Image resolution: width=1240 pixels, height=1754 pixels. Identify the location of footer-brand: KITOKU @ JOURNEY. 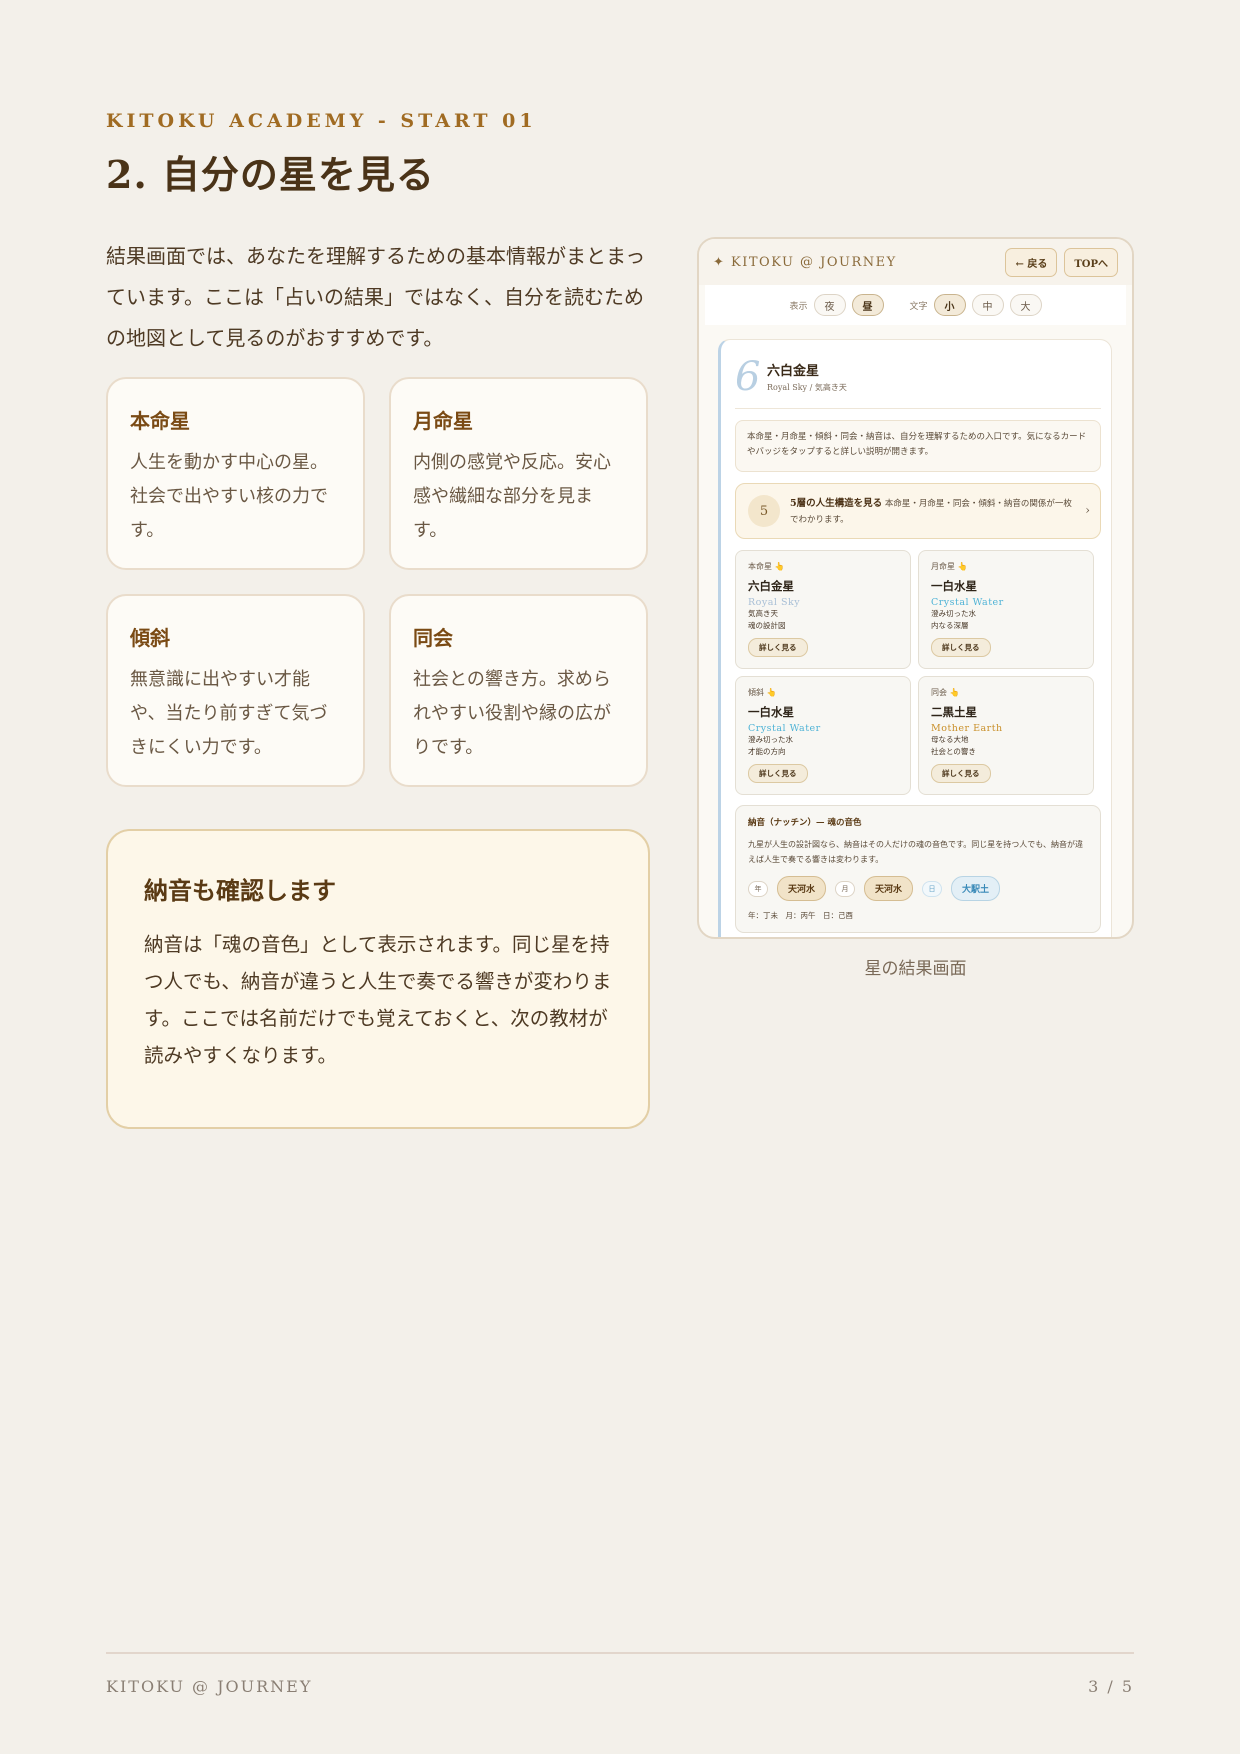
(209, 1686).